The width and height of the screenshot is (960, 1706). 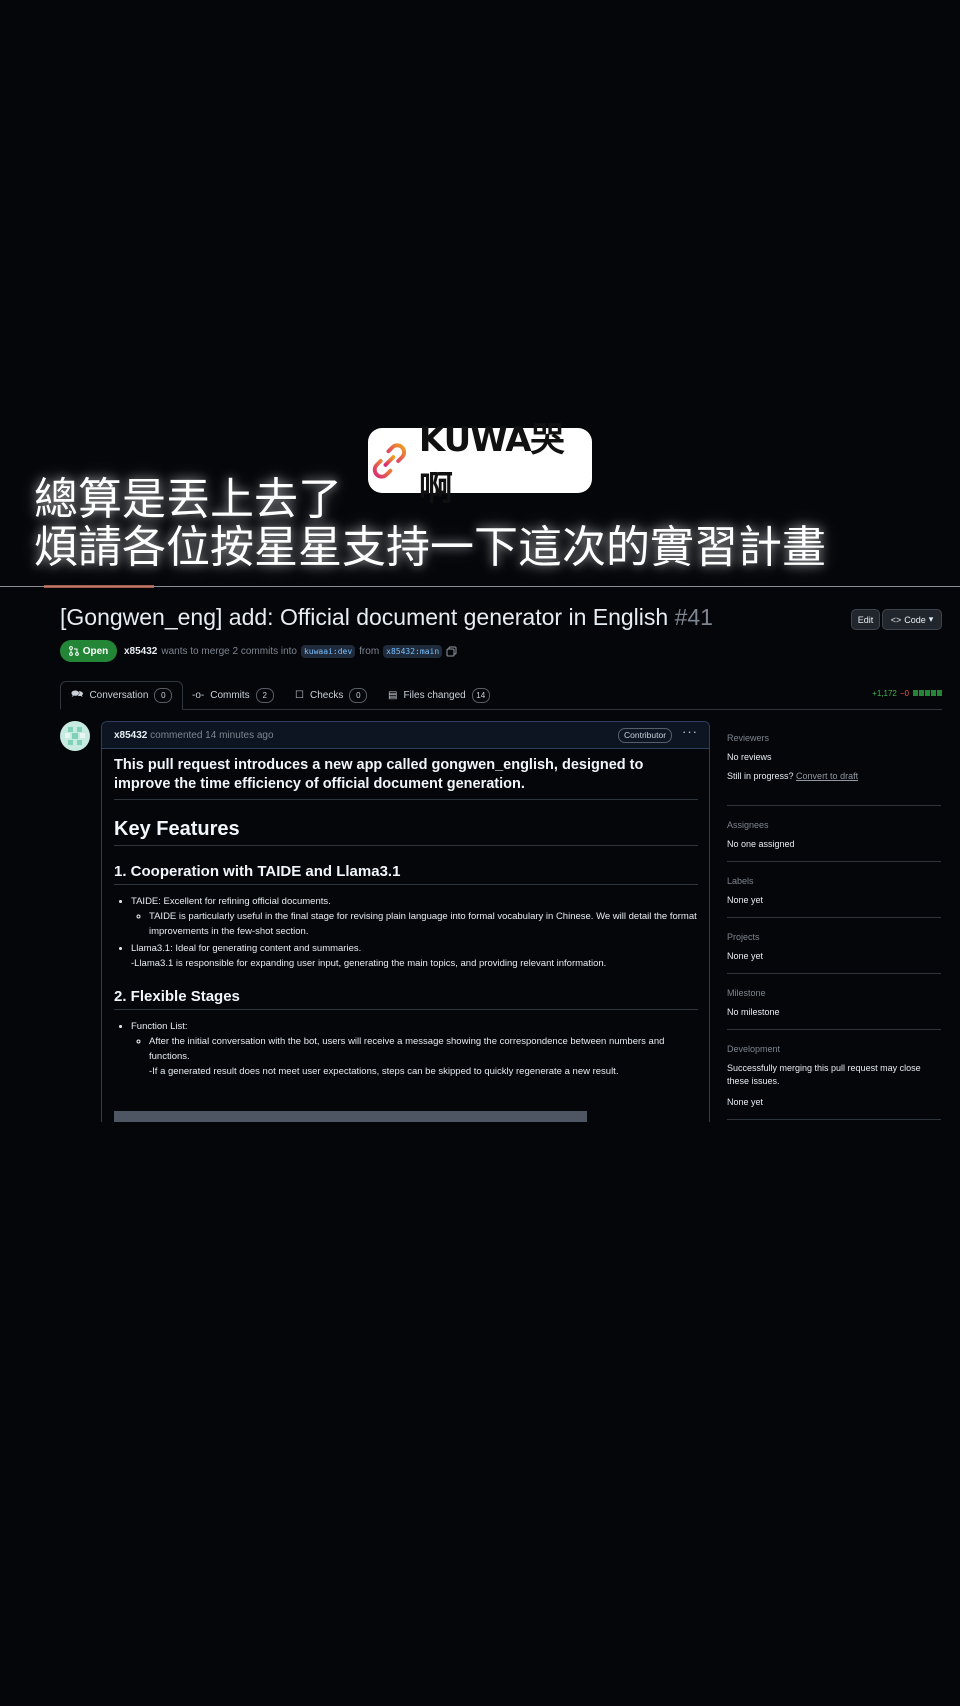 What do you see at coordinates (927, 693) in the screenshot?
I see `diffstat-blocks` at bounding box center [927, 693].